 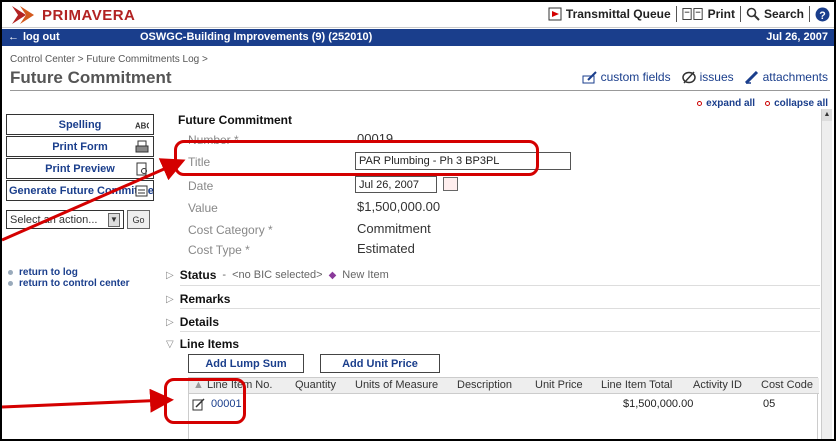 I want to click on print-form-button: Print Form, so click(x=80, y=146).